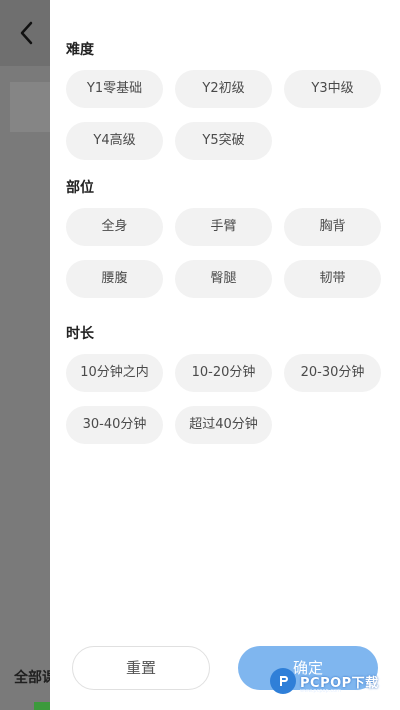 This screenshot has height=710, width=400. I want to click on watermark: PCPOP下载 www.pcpop.com, so click(324, 681).